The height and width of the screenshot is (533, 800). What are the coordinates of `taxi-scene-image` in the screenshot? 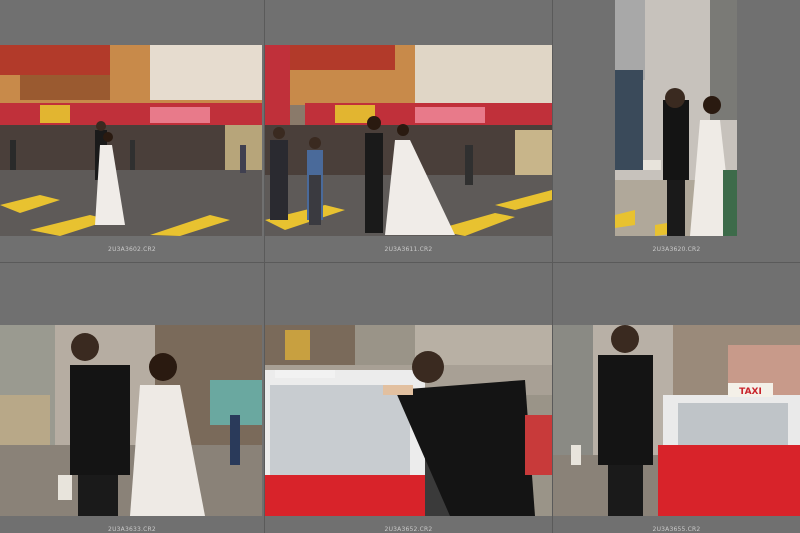 It's located at (408, 420).